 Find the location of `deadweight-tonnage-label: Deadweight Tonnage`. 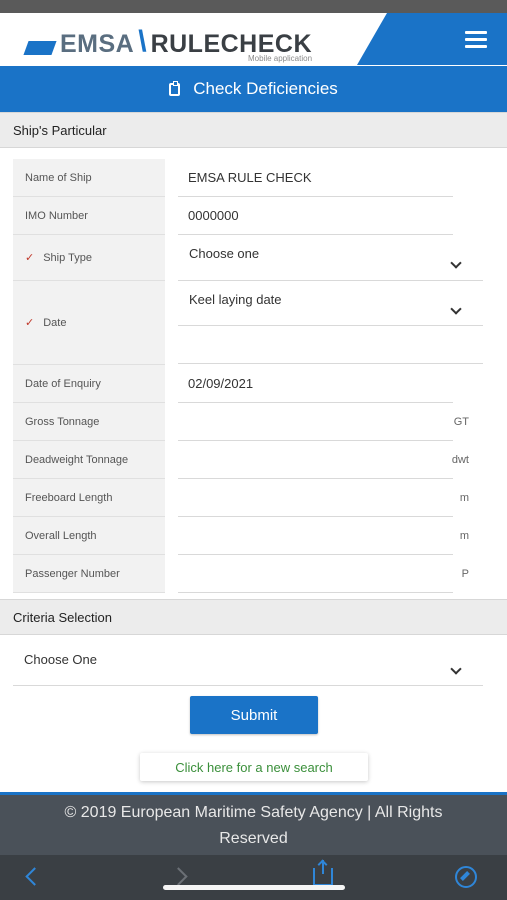

deadweight-tonnage-label: Deadweight Tonnage is located at coordinates (89, 460).